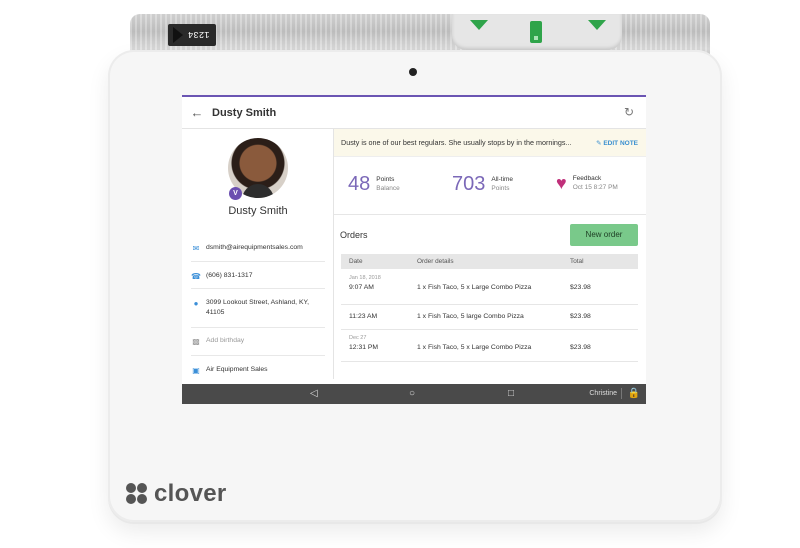  What do you see at coordinates (225, 340) in the screenshot?
I see `birthday-placeholder: Add birthday` at bounding box center [225, 340].